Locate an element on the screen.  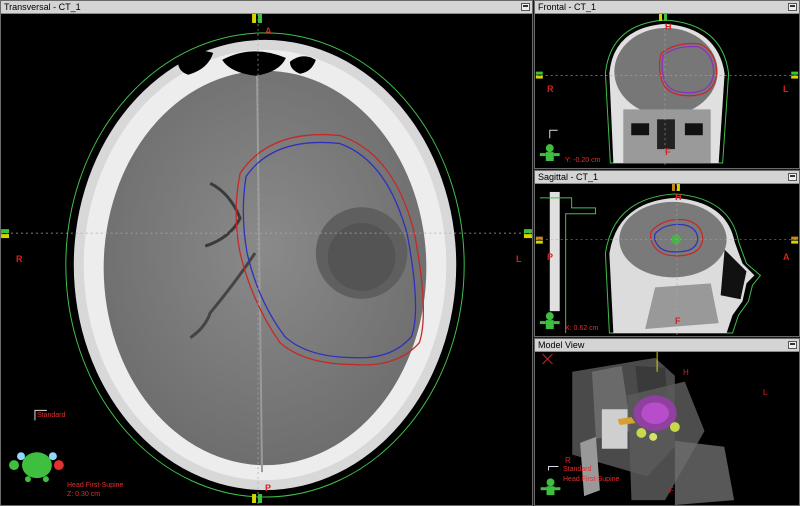
sagittal-pane: Sagittal - CT_1 H F P A X: 0.62 cm is located at coordinates (667, 253).